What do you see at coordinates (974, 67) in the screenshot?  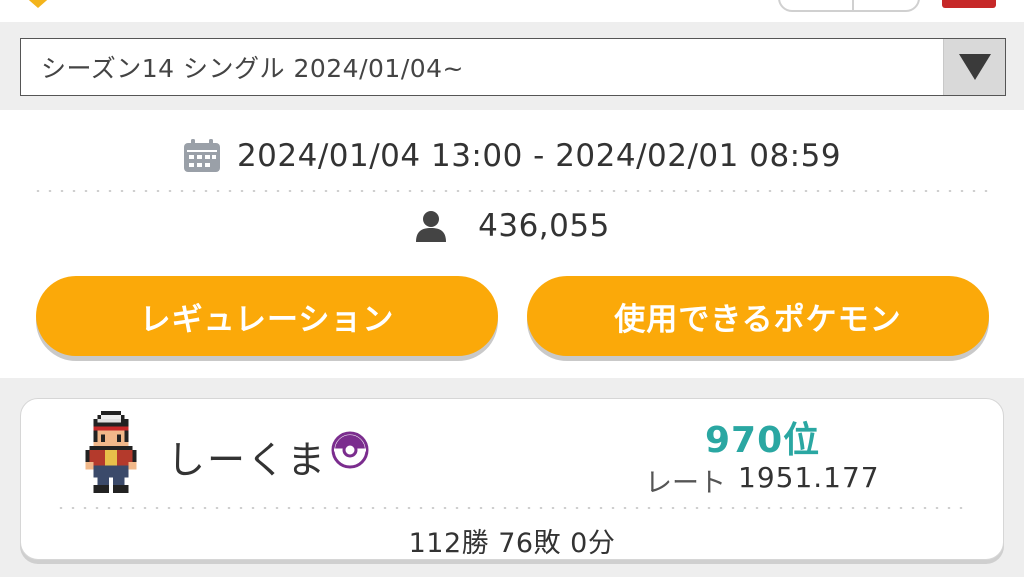 I see `dropdown-arrow-icon` at bounding box center [974, 67].